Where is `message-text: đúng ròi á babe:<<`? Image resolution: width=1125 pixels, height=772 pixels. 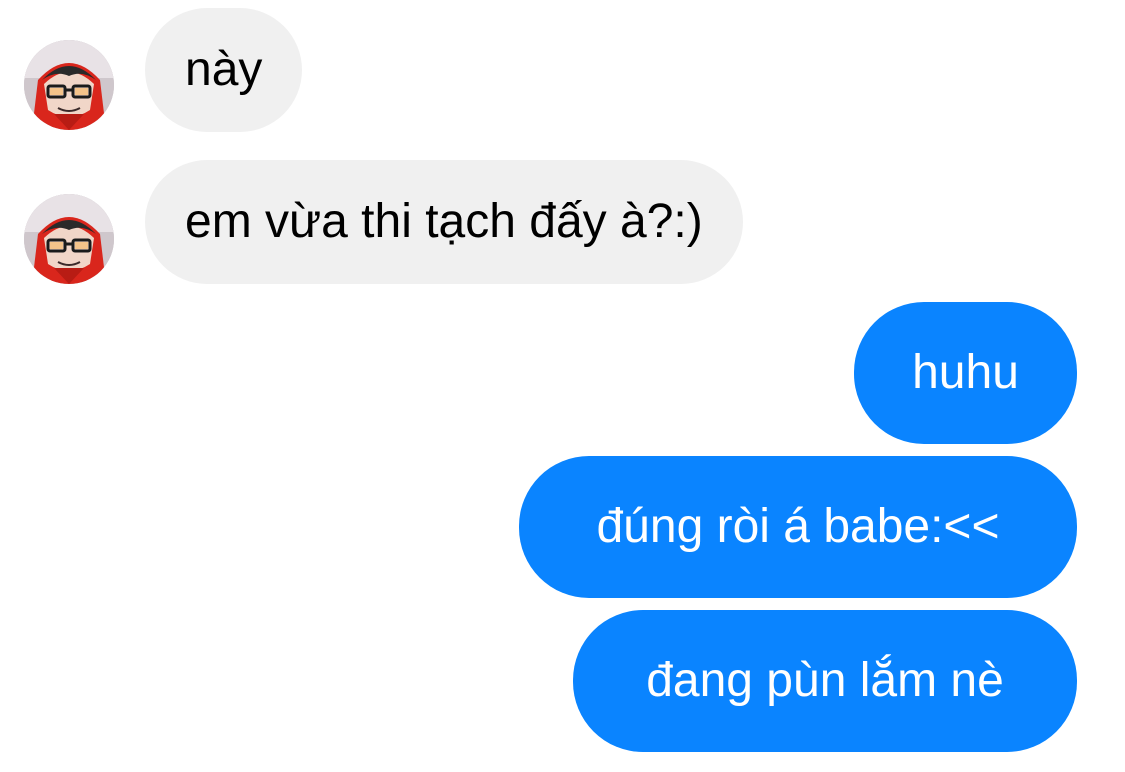 message-text: đúng ròi á babe:<< is located at coordinates (798, 526).